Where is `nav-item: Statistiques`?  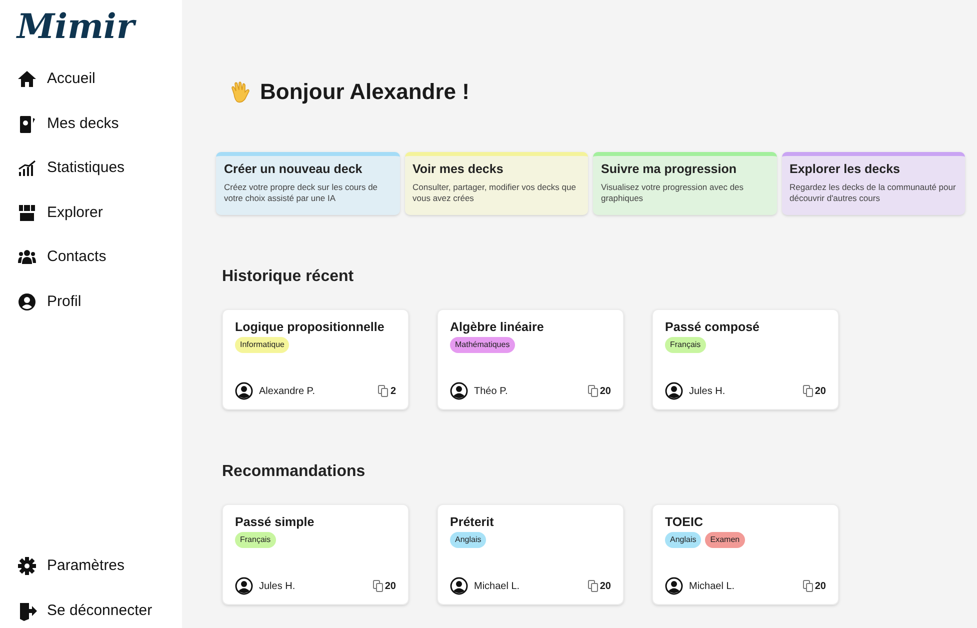 nav-item: Statistiques is located at coordinates (99, 168).